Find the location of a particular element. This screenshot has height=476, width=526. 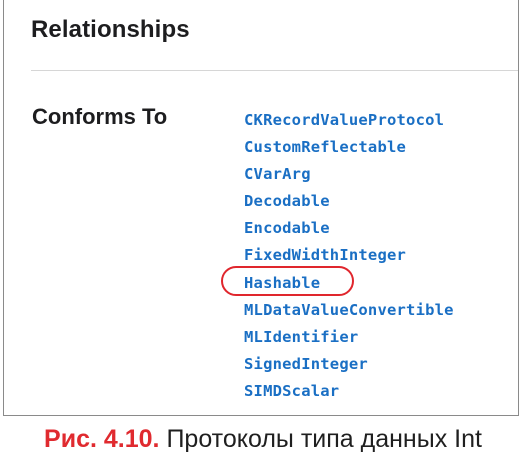

protocol-link-customreflectable: CustomReflectable is located at coordinates (325, 147).